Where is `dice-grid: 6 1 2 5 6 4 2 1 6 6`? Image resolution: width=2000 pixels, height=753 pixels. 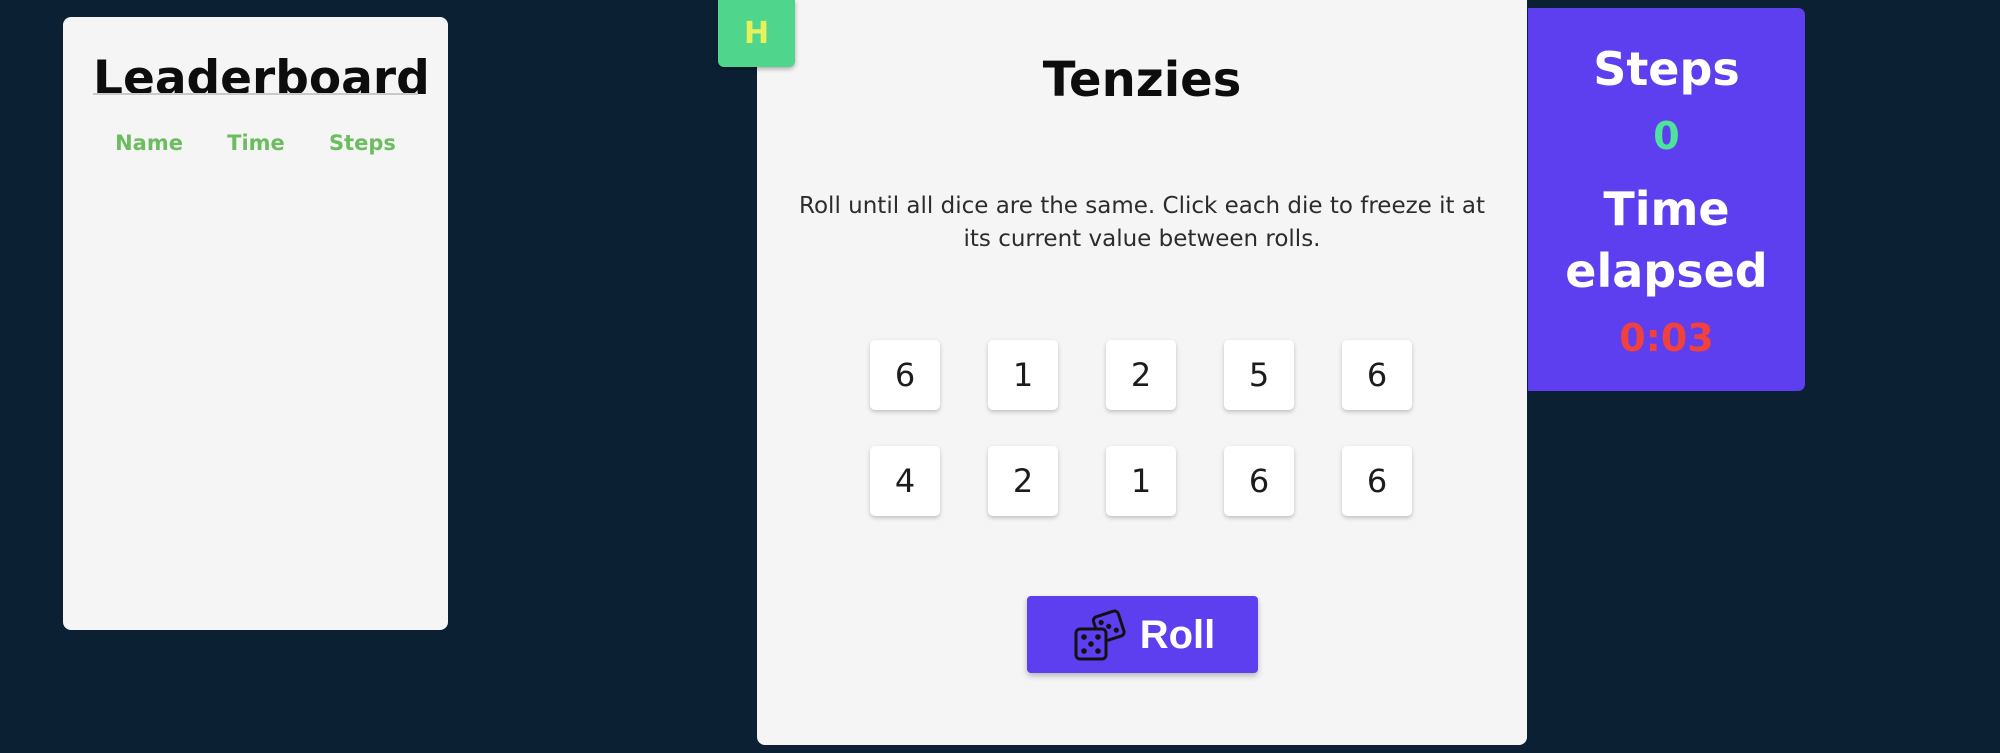
dice-grid: 6 1 2 5 6 4 2 1 6 6 is located at coordinates (1141, 428).